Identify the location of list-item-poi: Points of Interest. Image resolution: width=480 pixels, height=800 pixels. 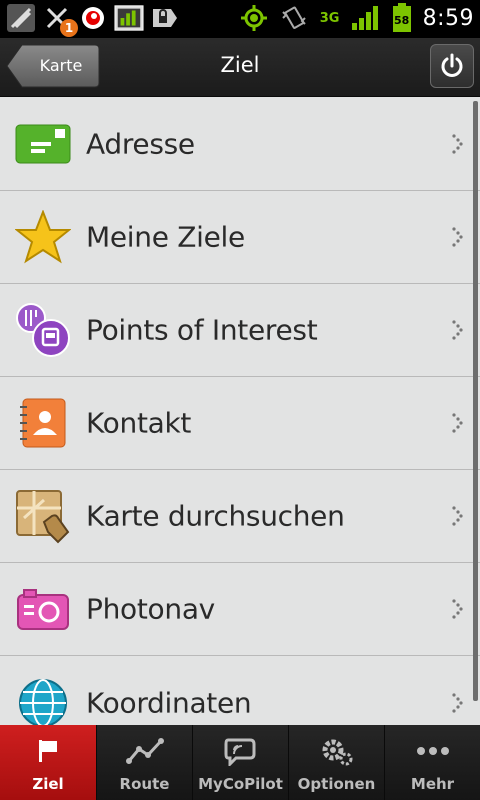
(240, 330).